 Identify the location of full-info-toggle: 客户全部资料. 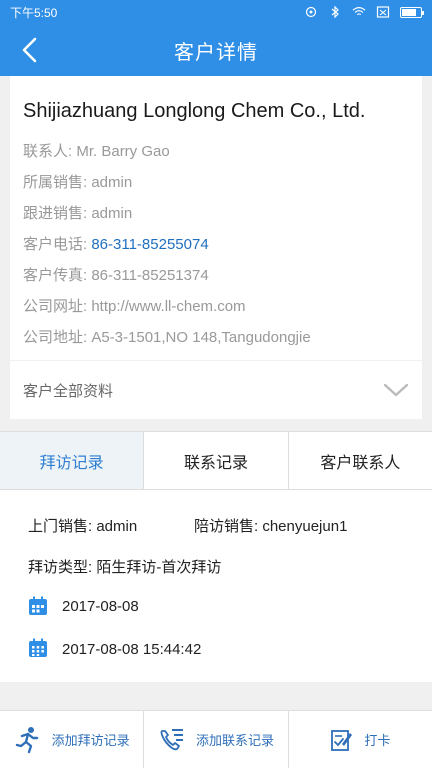
(216, 390).